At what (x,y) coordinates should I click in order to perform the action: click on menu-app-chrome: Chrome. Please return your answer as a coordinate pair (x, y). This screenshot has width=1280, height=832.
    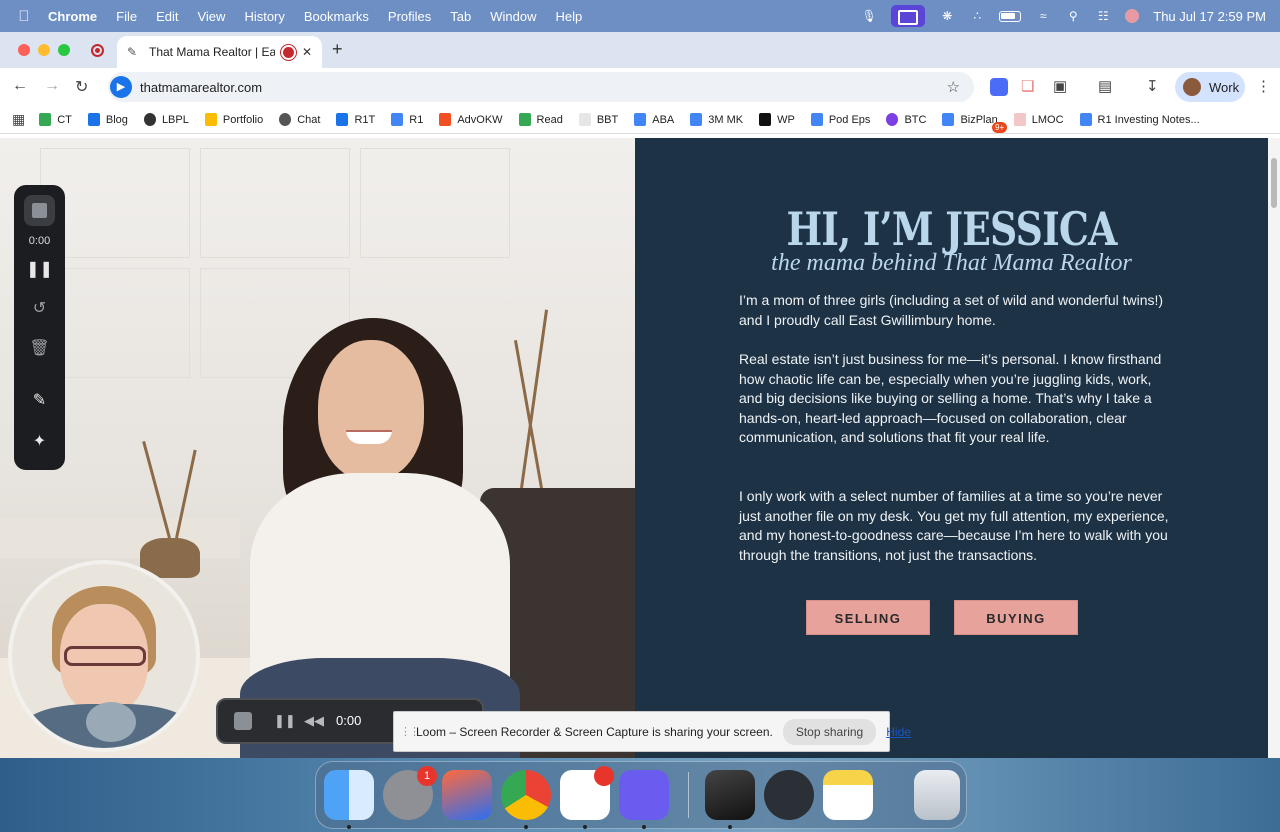
    Looking at the image, I should click on (72, 16).